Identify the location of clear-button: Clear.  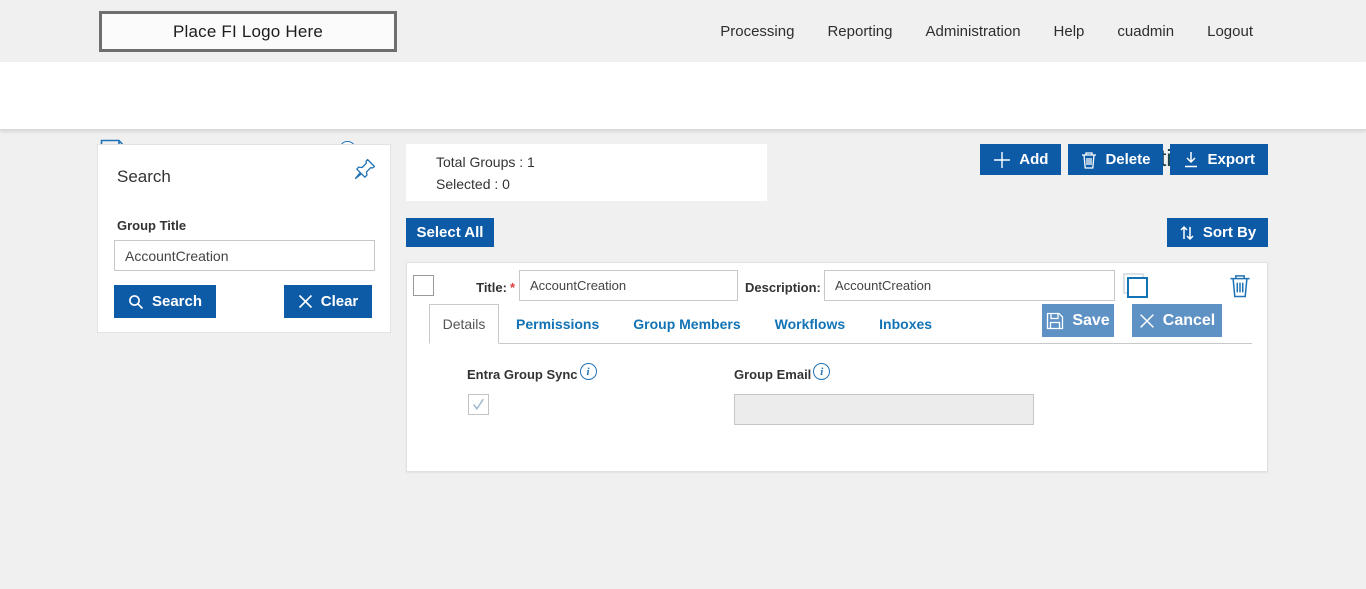
(328, 301).